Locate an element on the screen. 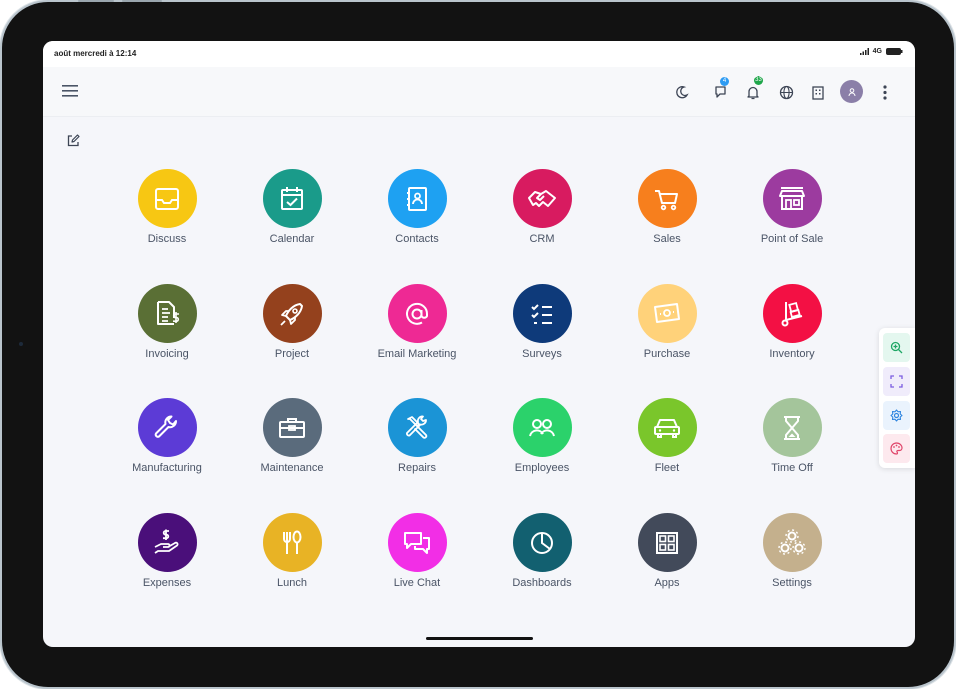 The height and width of the screenshot is (689, 956). handshake-icon is located at coordinates (542, 198).